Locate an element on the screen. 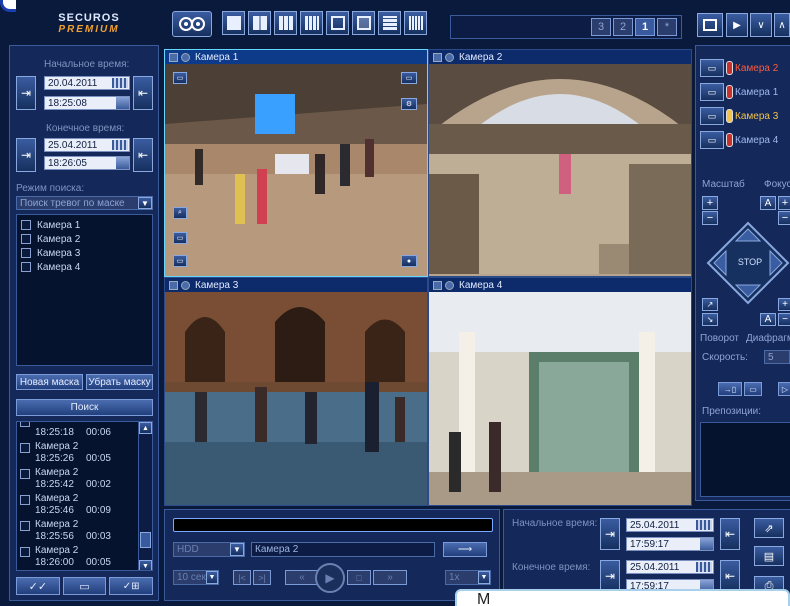  iris-close-button: − is located at coordinates (784, 319).